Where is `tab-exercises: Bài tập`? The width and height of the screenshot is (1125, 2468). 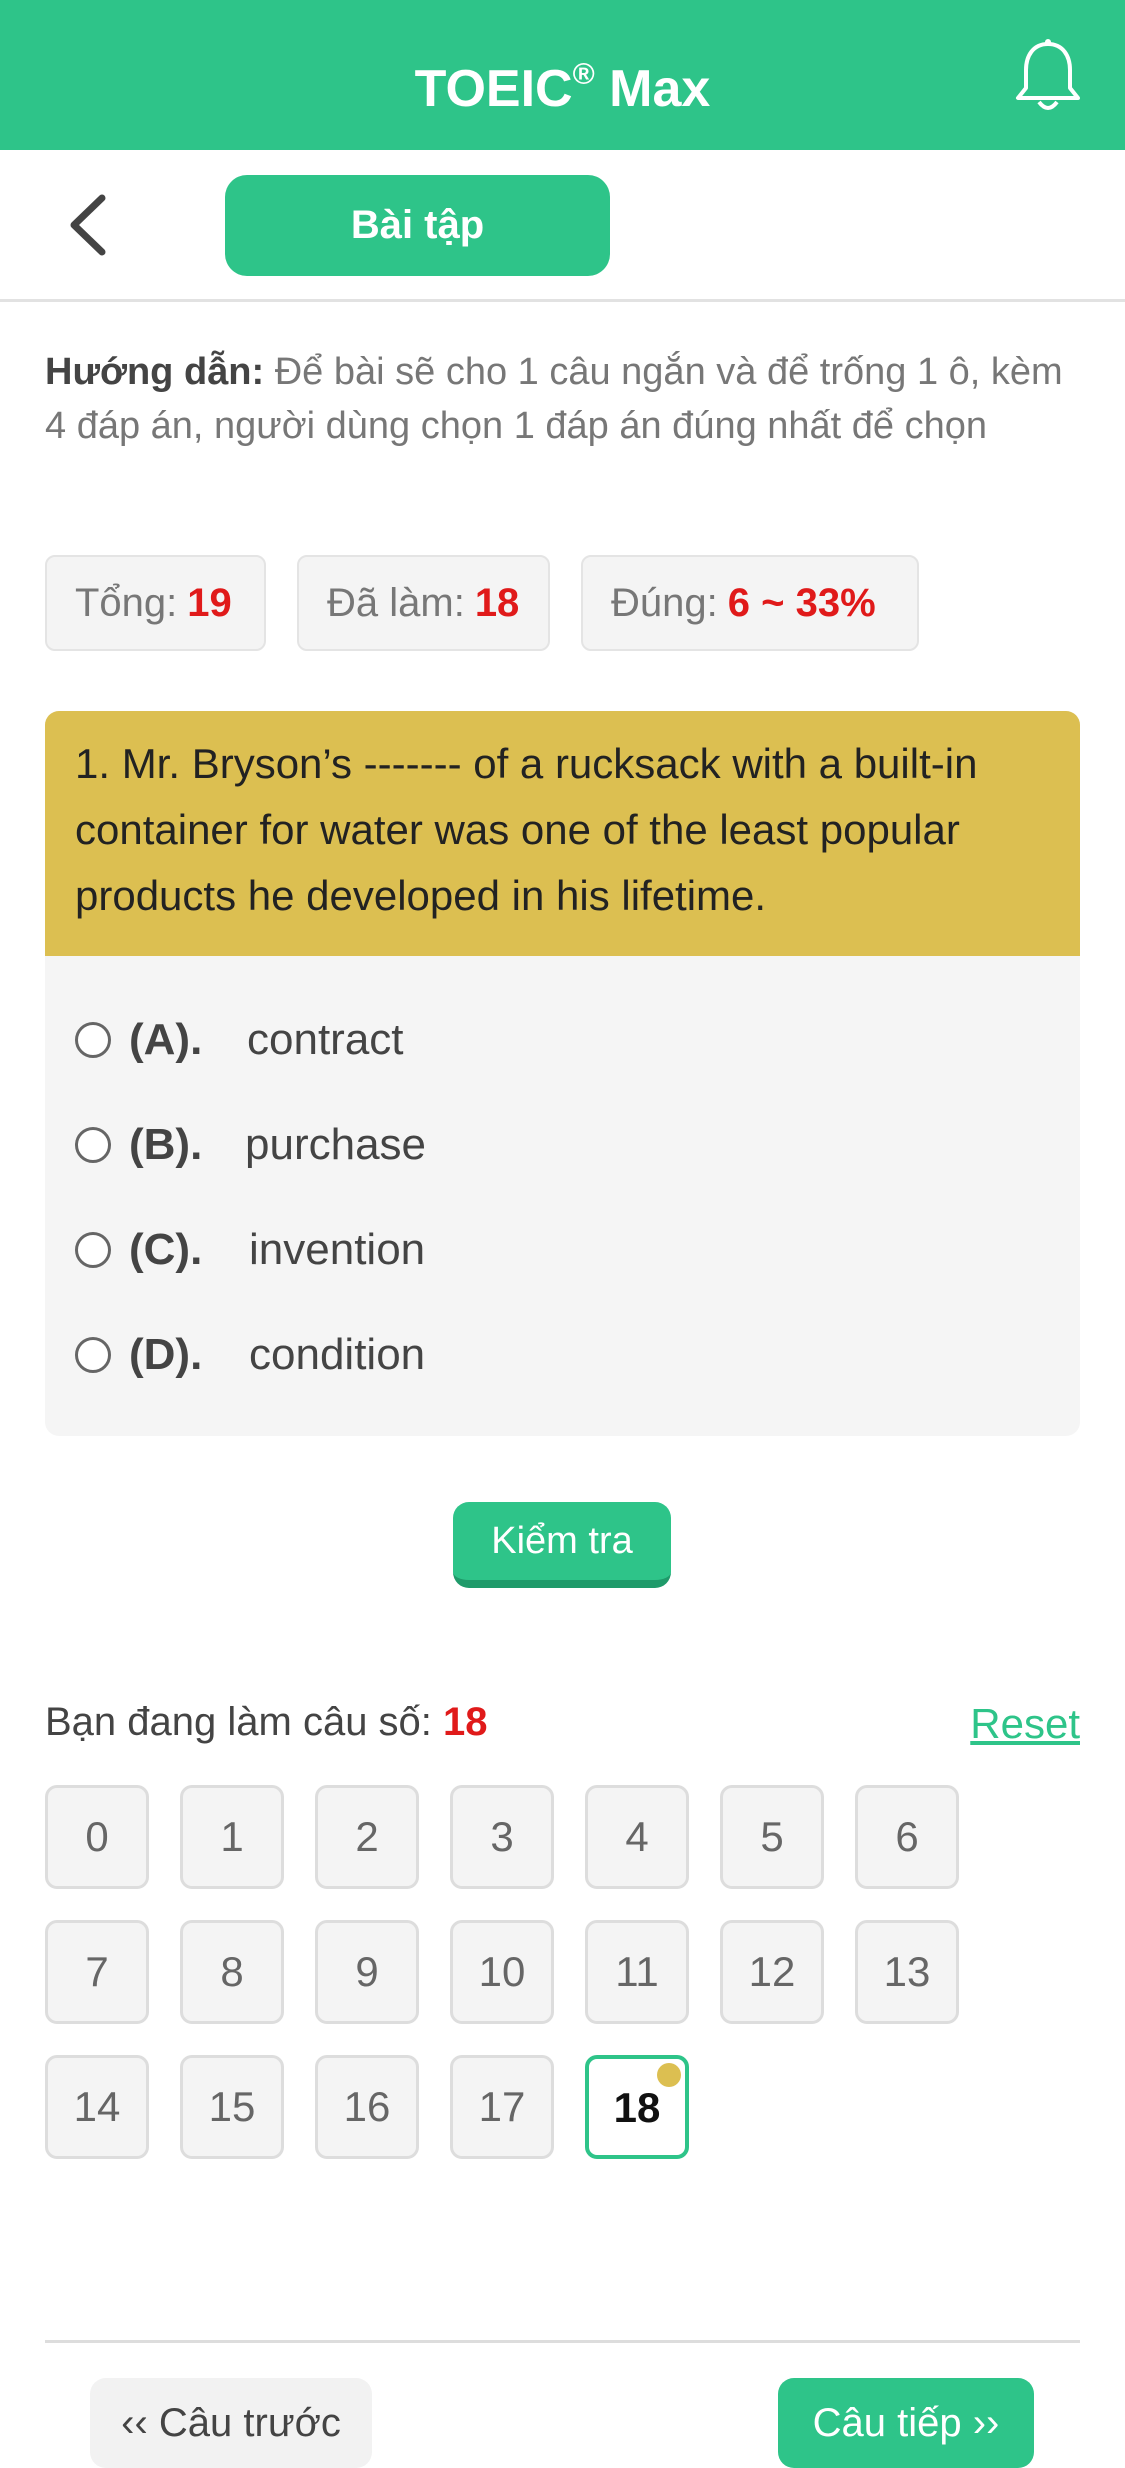
tab-exercises: Bài tập is located at coordinates (417, 225).